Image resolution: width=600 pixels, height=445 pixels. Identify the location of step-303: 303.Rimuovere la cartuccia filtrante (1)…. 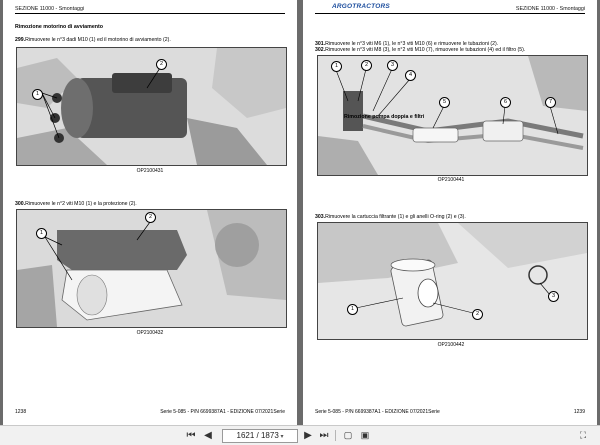
(390, 217).